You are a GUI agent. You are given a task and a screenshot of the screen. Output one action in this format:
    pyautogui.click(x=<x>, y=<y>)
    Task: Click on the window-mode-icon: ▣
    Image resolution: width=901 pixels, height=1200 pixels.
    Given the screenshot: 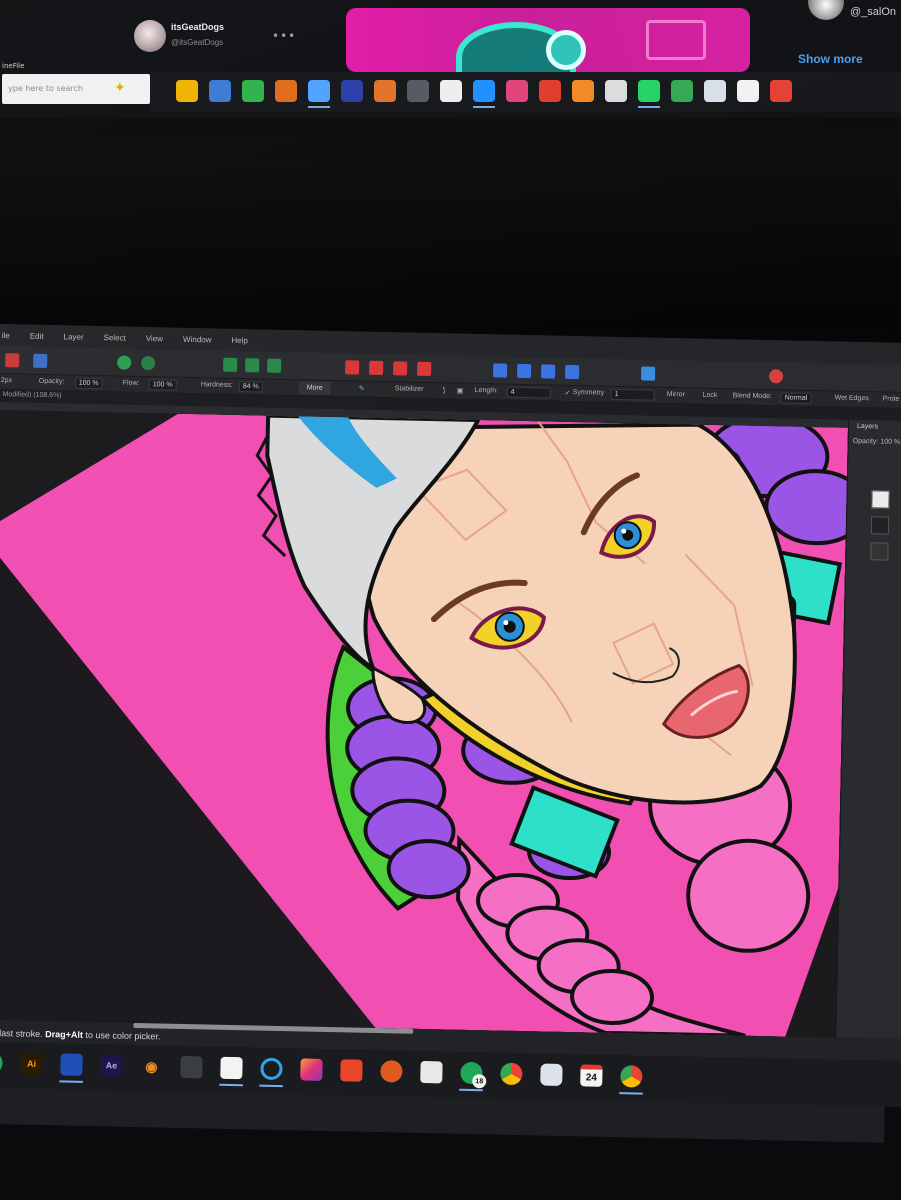 What is the action you would take?
    pyautogui.click(x=460, y=391)
    